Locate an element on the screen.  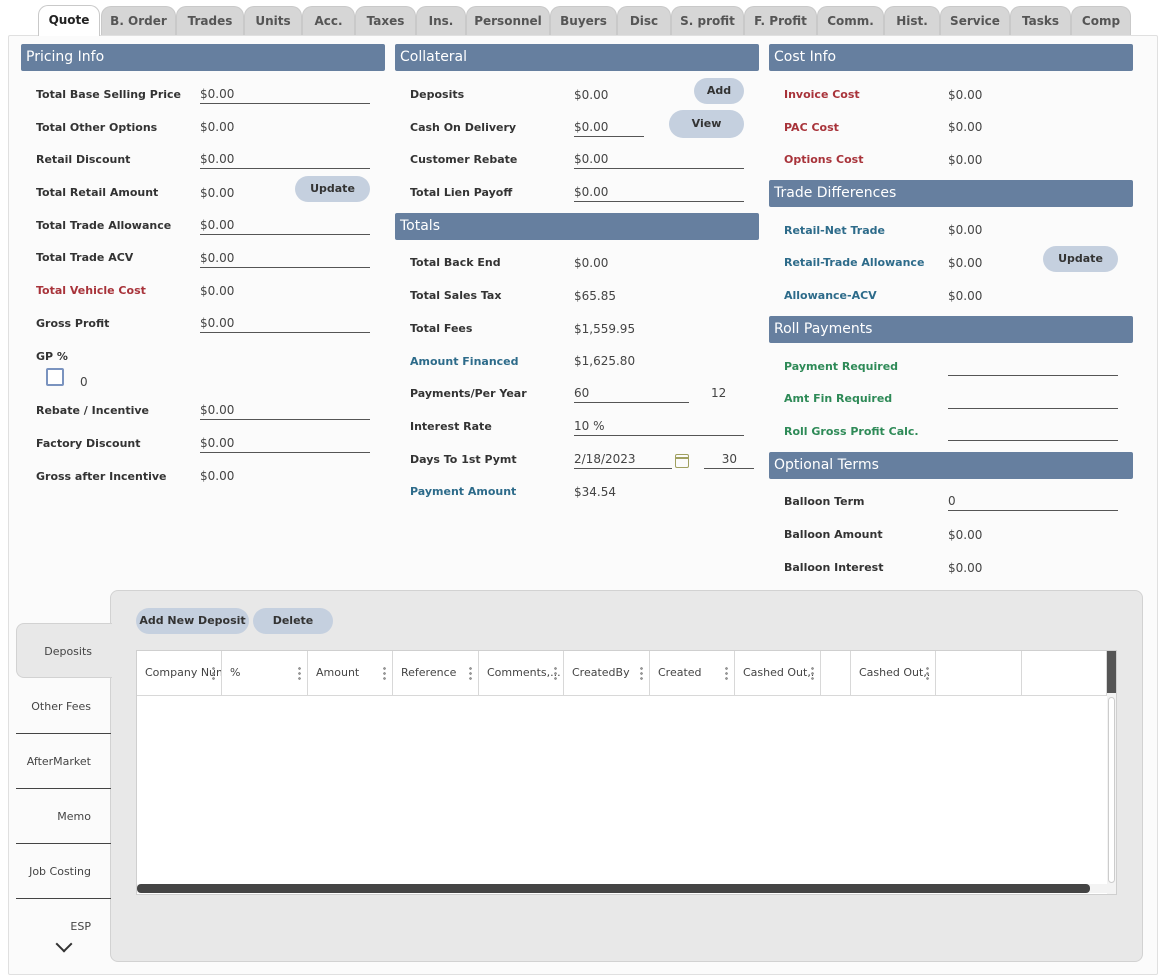
interest-rate-label: Interest Rate is located at coordinates (451, 426).